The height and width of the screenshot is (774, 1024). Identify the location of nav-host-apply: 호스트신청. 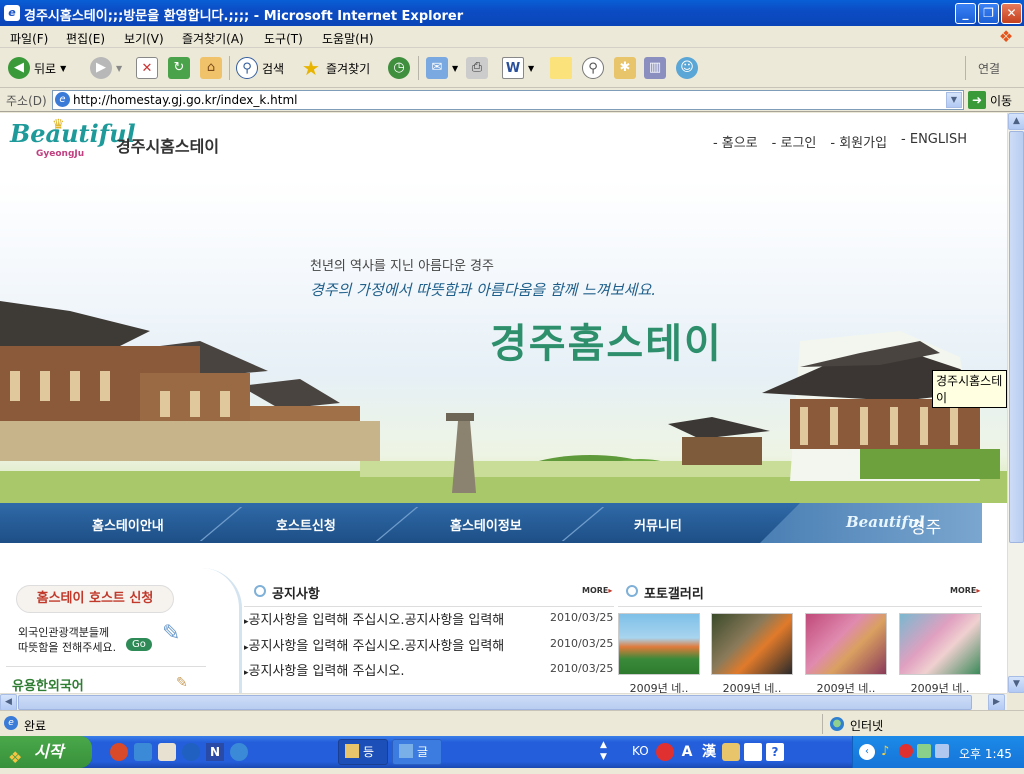
(306, 524).